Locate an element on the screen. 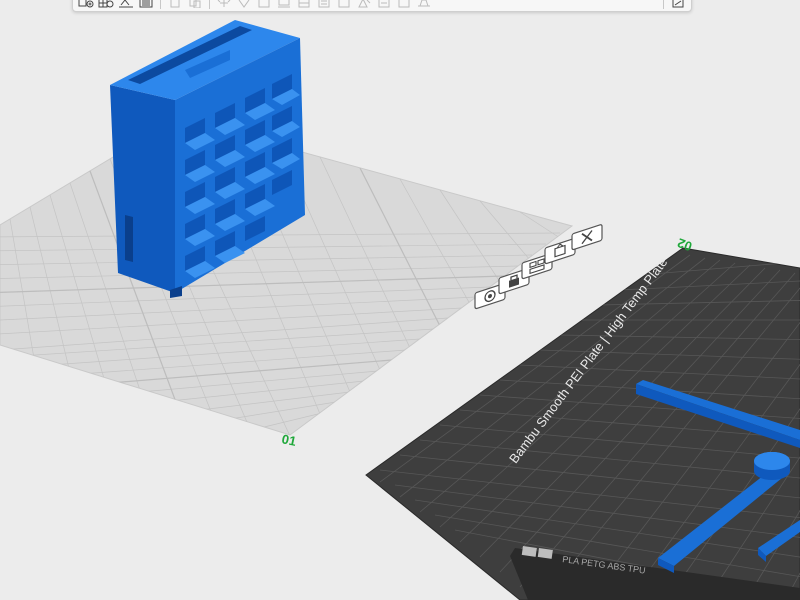 This screenshot has width=800, height=600. rotate-icon is located at coordinates (244, 4).